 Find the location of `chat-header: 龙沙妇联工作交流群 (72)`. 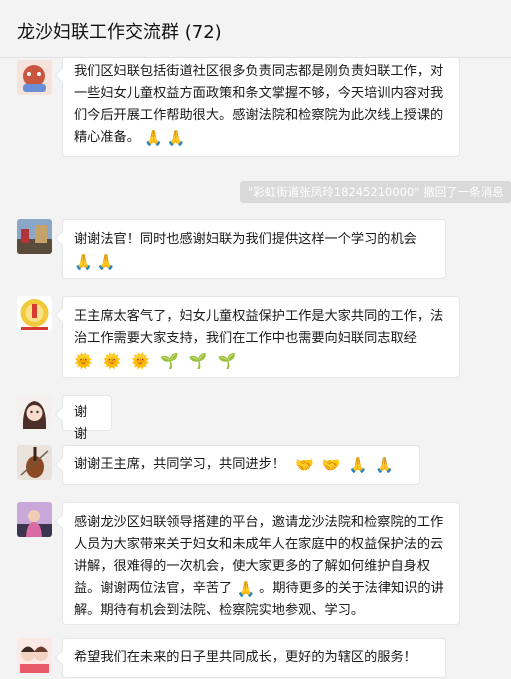

chat-header: 龙沙妇联工作交流群 (72) is located at coordinates (255, 29).